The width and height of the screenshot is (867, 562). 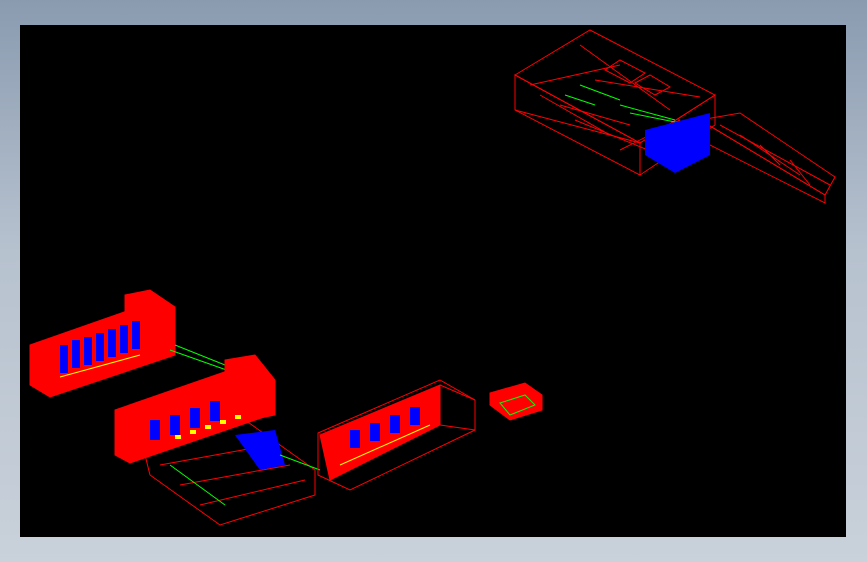 I want to click on model-small-right, so click(x=516, y=401).